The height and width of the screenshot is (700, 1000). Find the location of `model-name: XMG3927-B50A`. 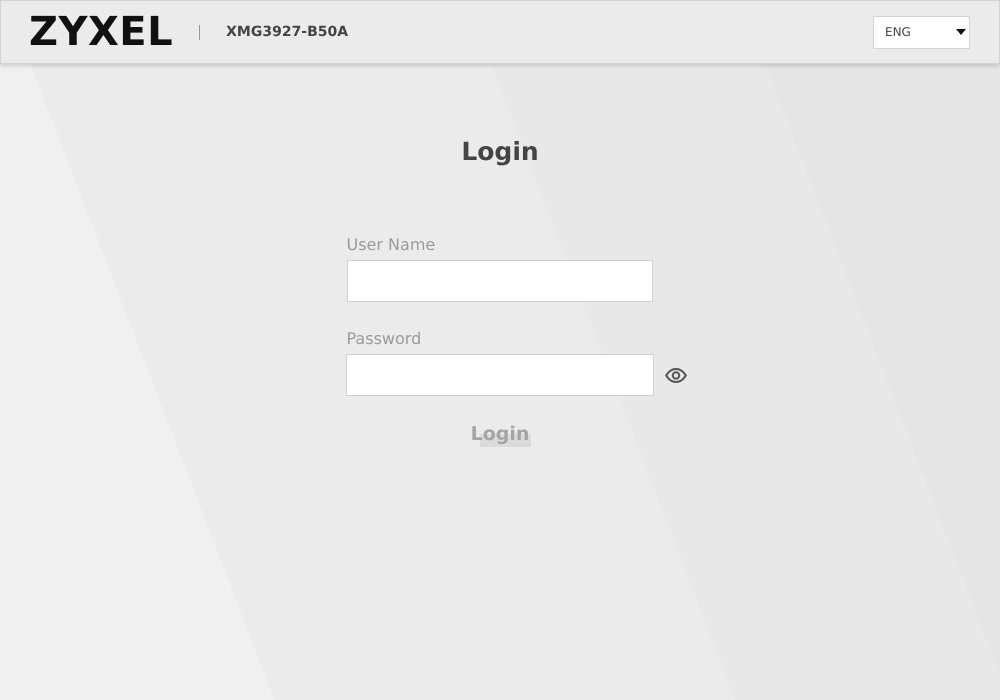

model-name: XMG3927-B50A is located at coordinates (287, 32).